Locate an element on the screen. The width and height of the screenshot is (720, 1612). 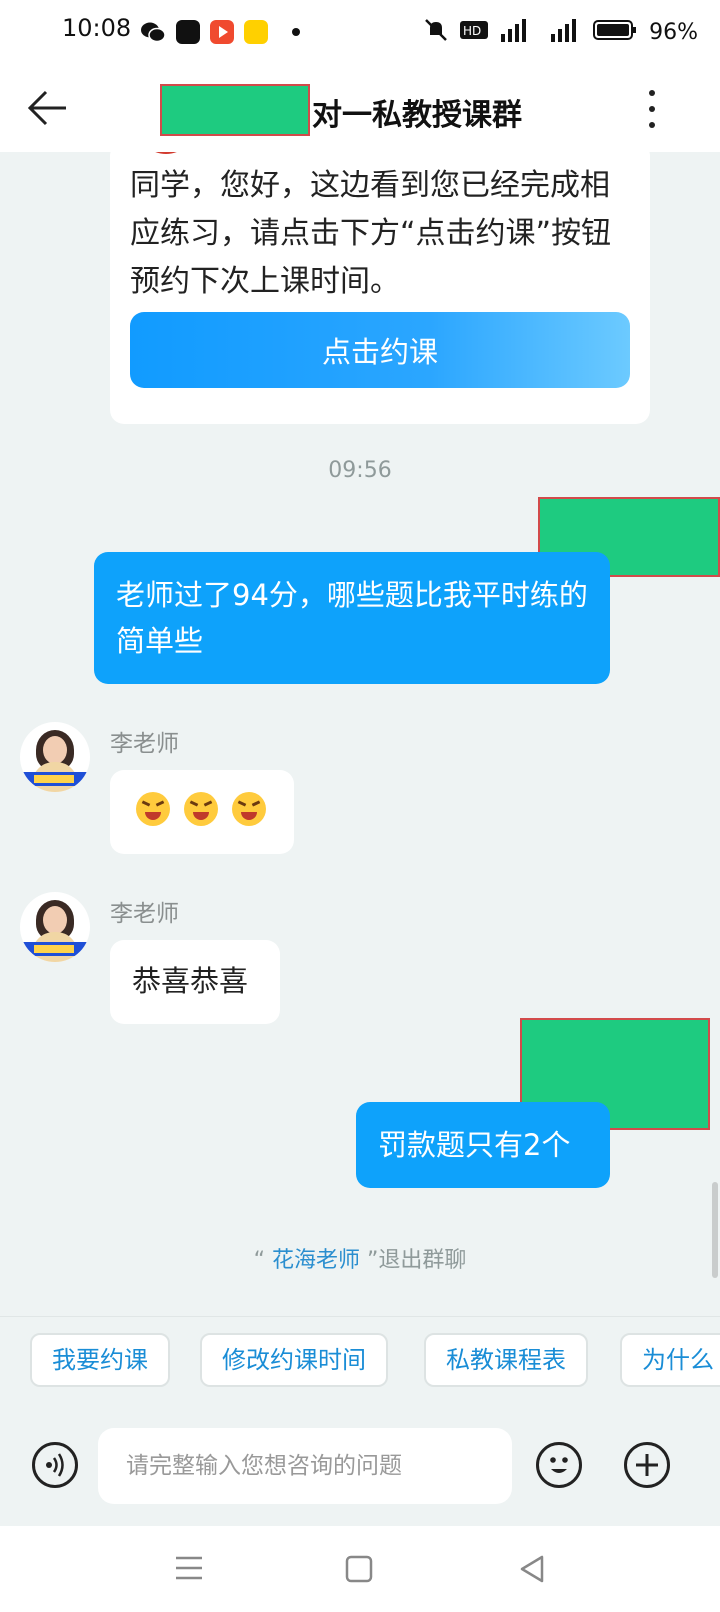
other-message-bubble: 恭喜恭喜 is located at coordinates (195, 982).